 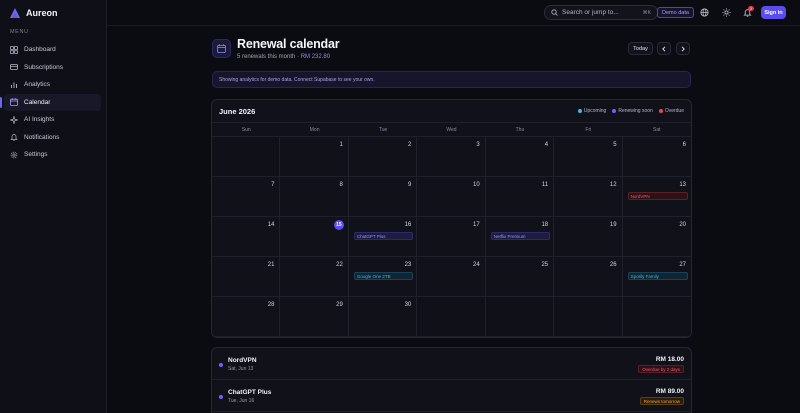 I want to click on sidebar-item-ai-insights: AI Insights, so click(x=52, y=120).